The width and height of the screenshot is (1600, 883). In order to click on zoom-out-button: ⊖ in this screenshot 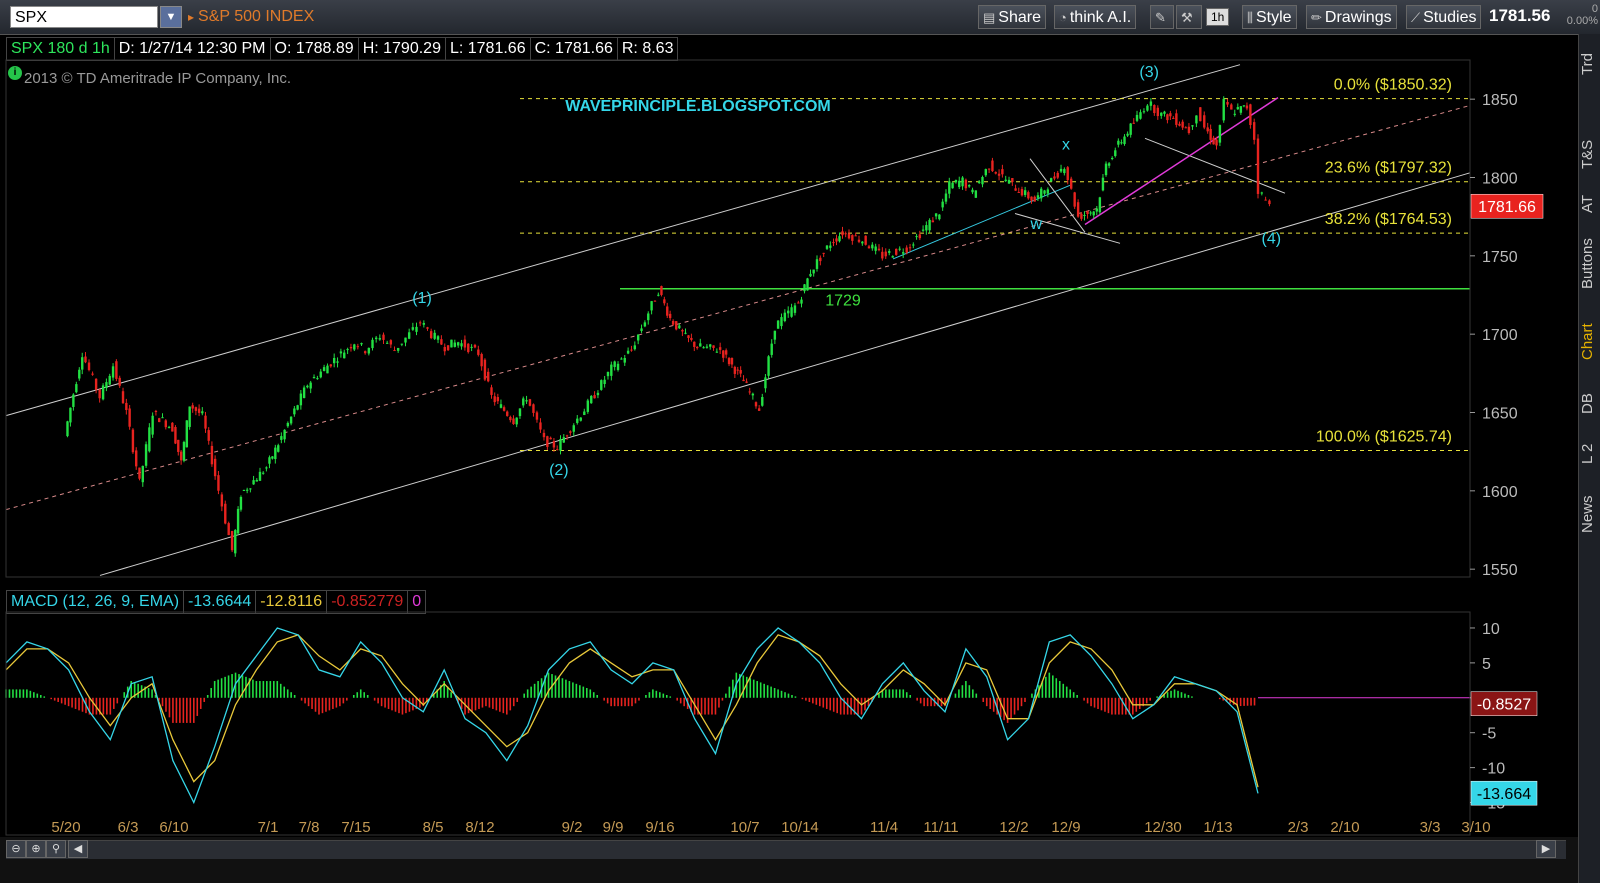, I will do `click(16, 849)`.